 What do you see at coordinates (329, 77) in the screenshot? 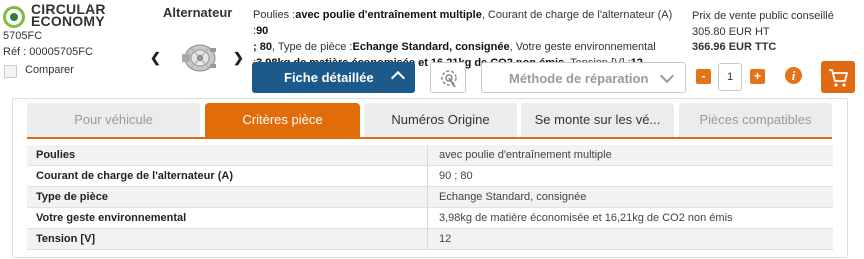
I see `detail-sheet-label: Fiche détaillée` at bounding box center [329, 77].